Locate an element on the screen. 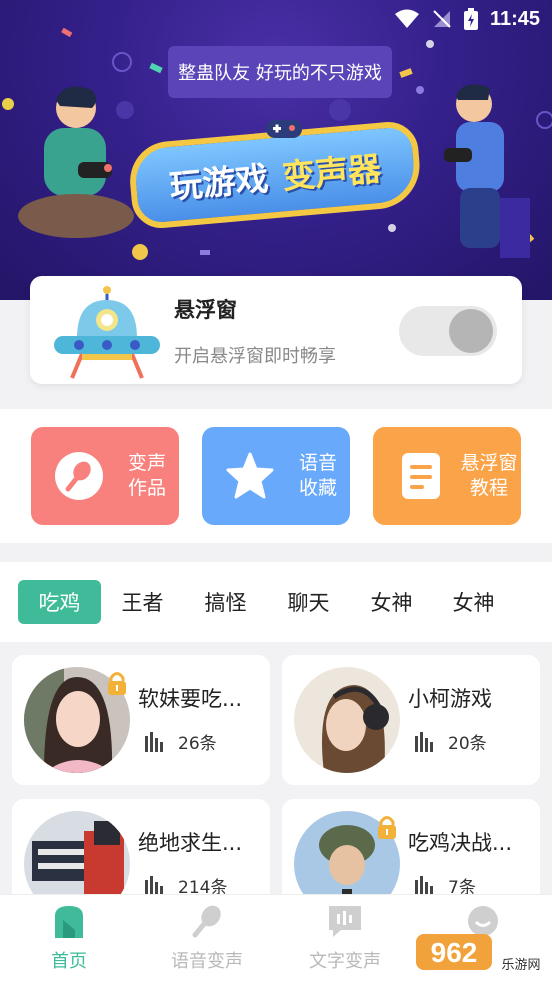  site-watermark-logo: 962 乐游网 is located at coordinates (481, 953).